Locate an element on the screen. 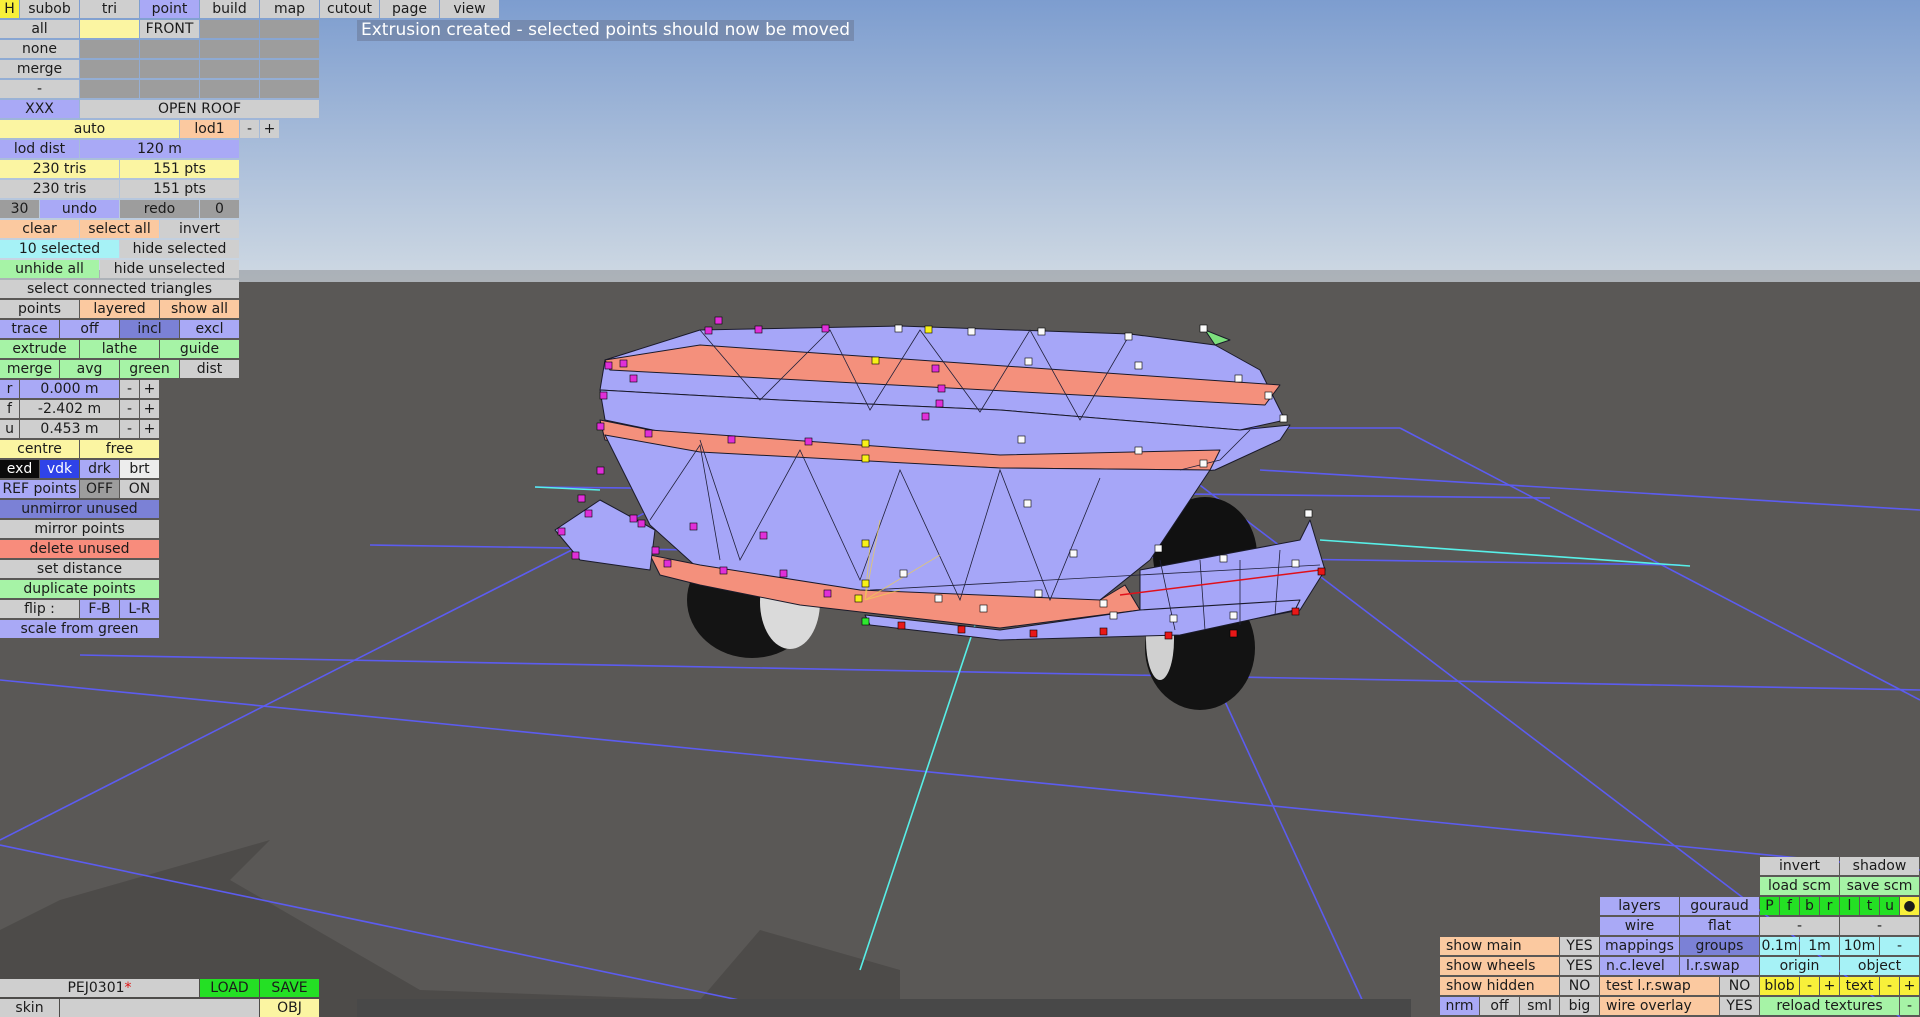 The width and height of the screenshot is (1920, 1017). view-f-button: f is located at coordinates (1789, 906).